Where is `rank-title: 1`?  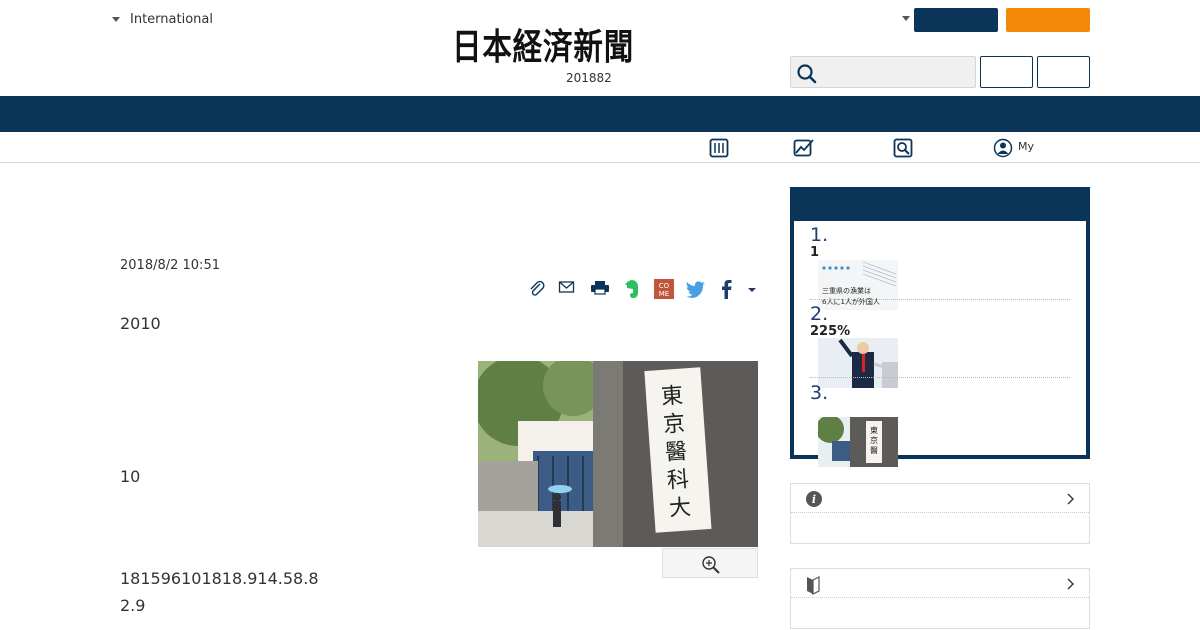
rank-title: 1 is located at coordinates (814, 252).